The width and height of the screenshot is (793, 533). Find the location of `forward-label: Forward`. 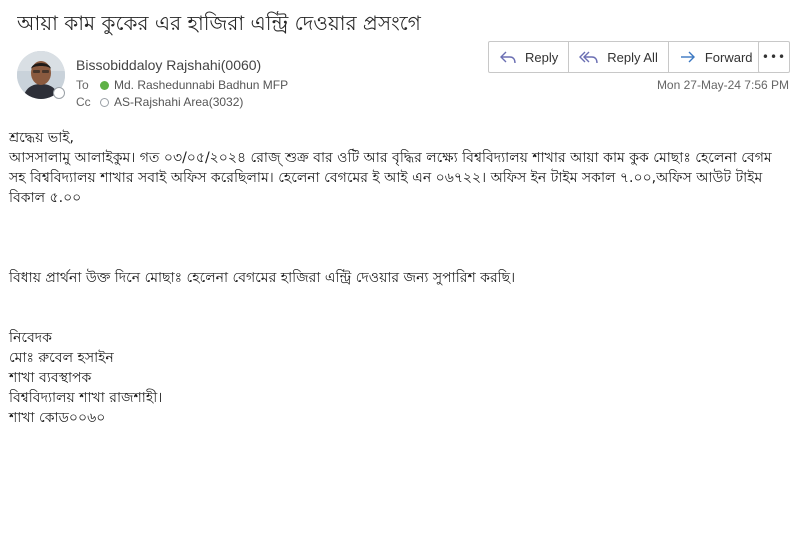

forward-label: Forward is located at coordinates (728, 57).